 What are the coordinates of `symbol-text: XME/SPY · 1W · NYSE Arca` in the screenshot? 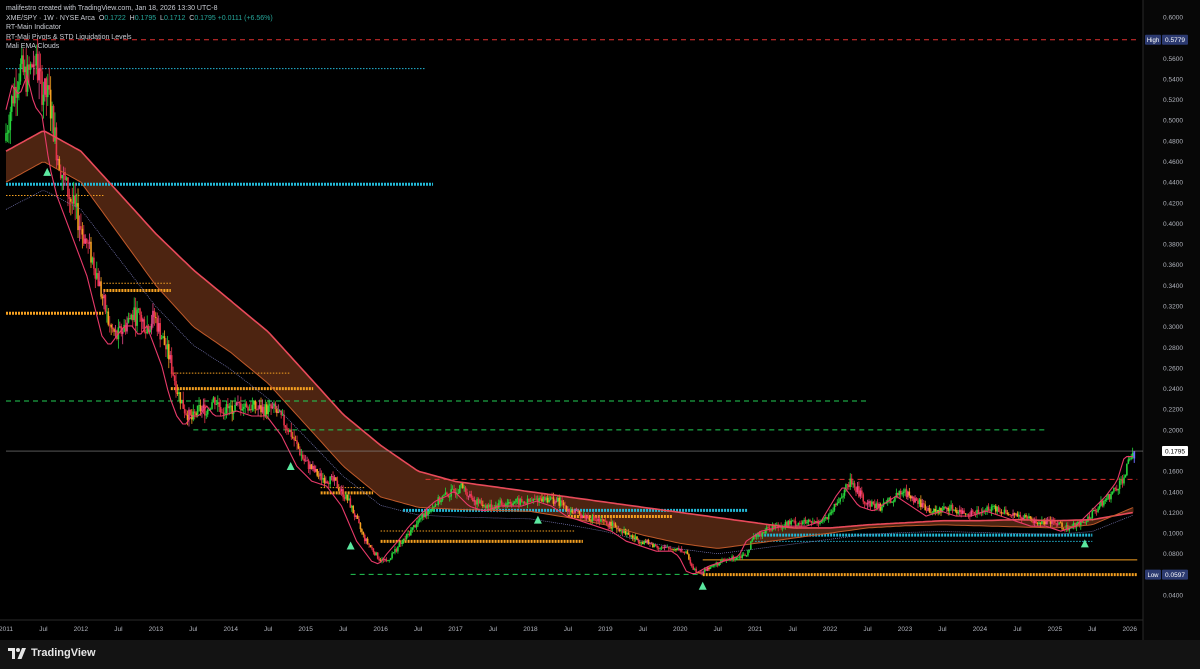 It's located at (50, 18).